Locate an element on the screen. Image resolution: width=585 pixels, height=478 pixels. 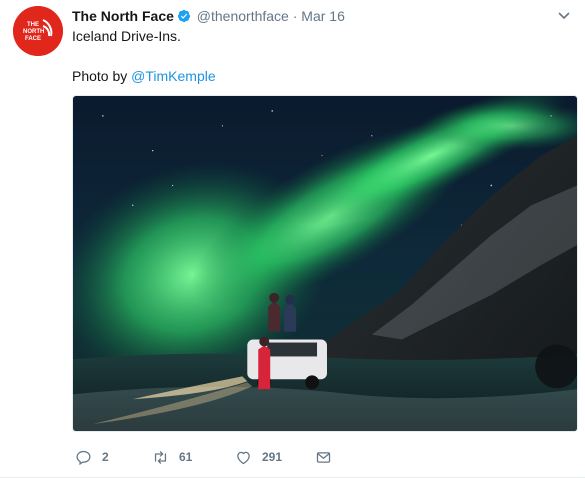
tweet-actions: 2 61 291 is located at coordinates (322, 457).